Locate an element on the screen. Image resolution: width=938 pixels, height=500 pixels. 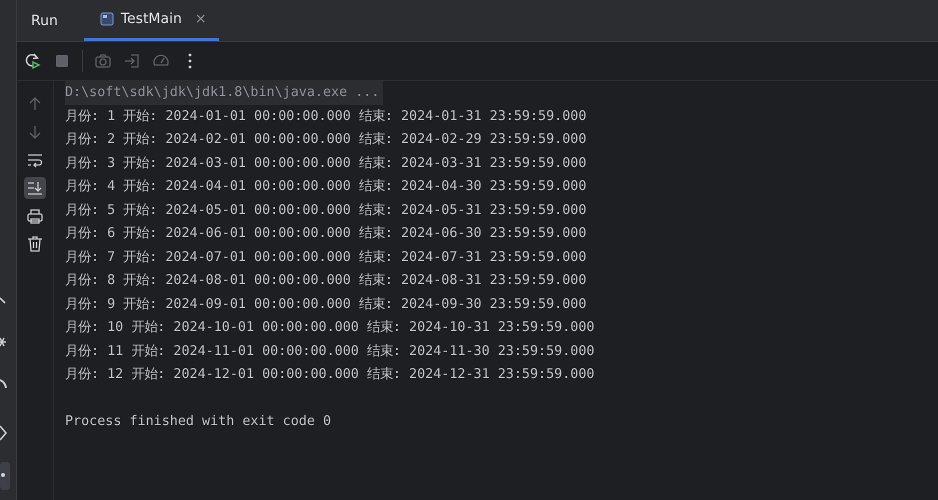
scroll-to-end-icon is located at coordinates (35, 188).